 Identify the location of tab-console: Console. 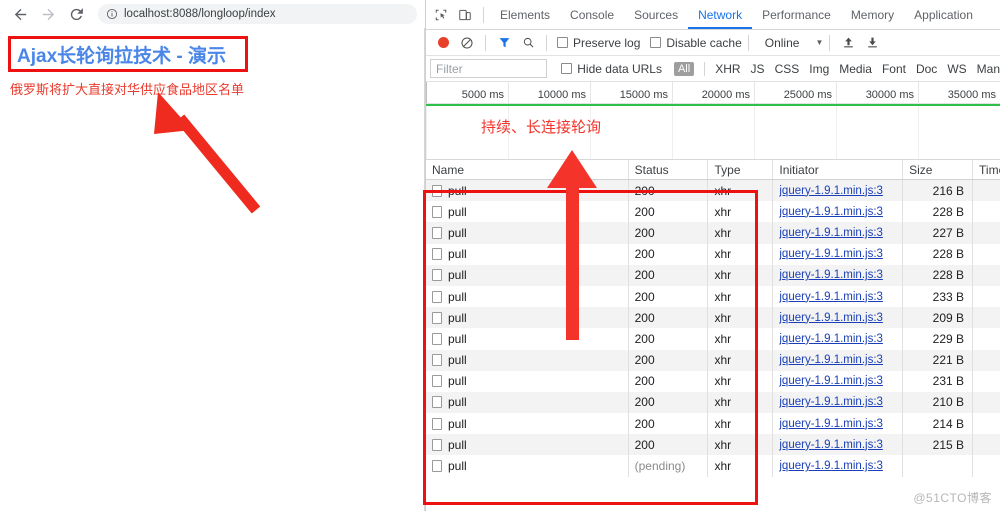
(592, 14).